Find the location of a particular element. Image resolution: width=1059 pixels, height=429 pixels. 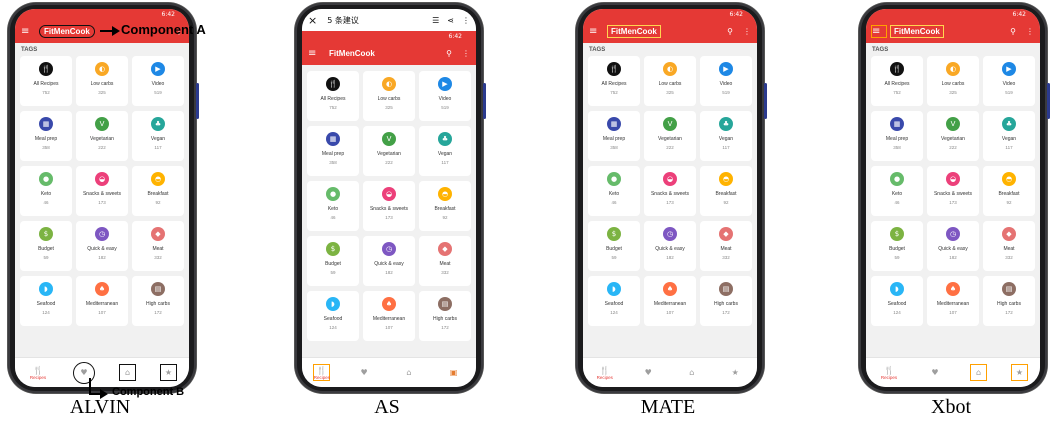

bread-icon: ◐ is located at coordinates (102, 69).